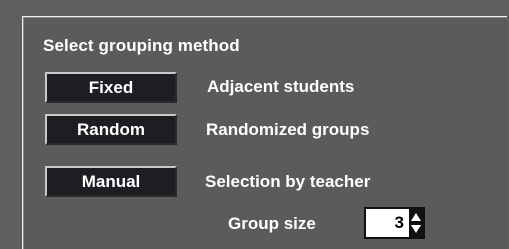 The height and width of the screenshot is (249, 509). I want to click on random-description: Randomized groups, so click(288, 129).